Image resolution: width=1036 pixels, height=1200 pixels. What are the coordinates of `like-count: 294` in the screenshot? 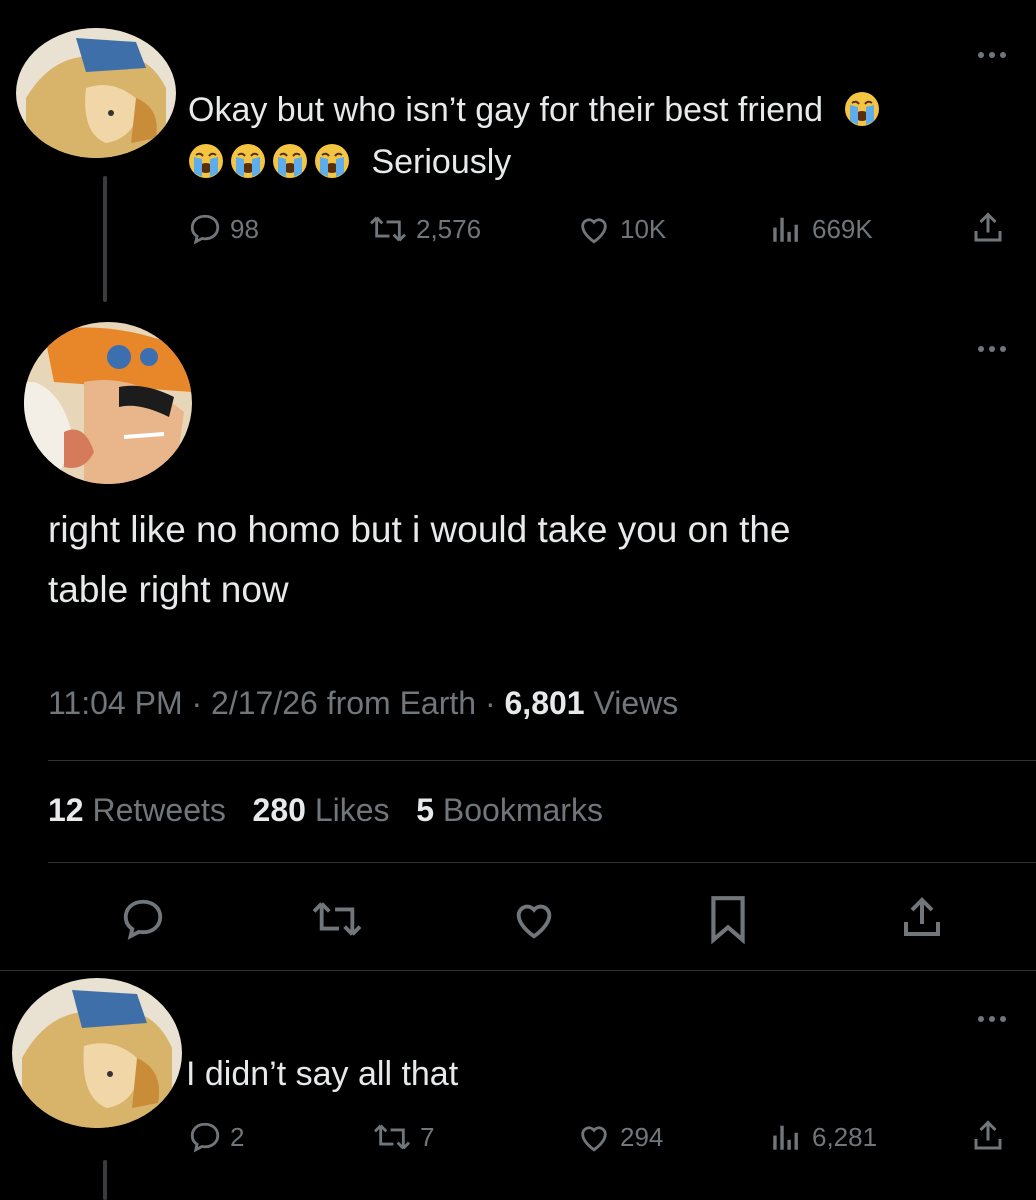 It's located at (642, 1136).